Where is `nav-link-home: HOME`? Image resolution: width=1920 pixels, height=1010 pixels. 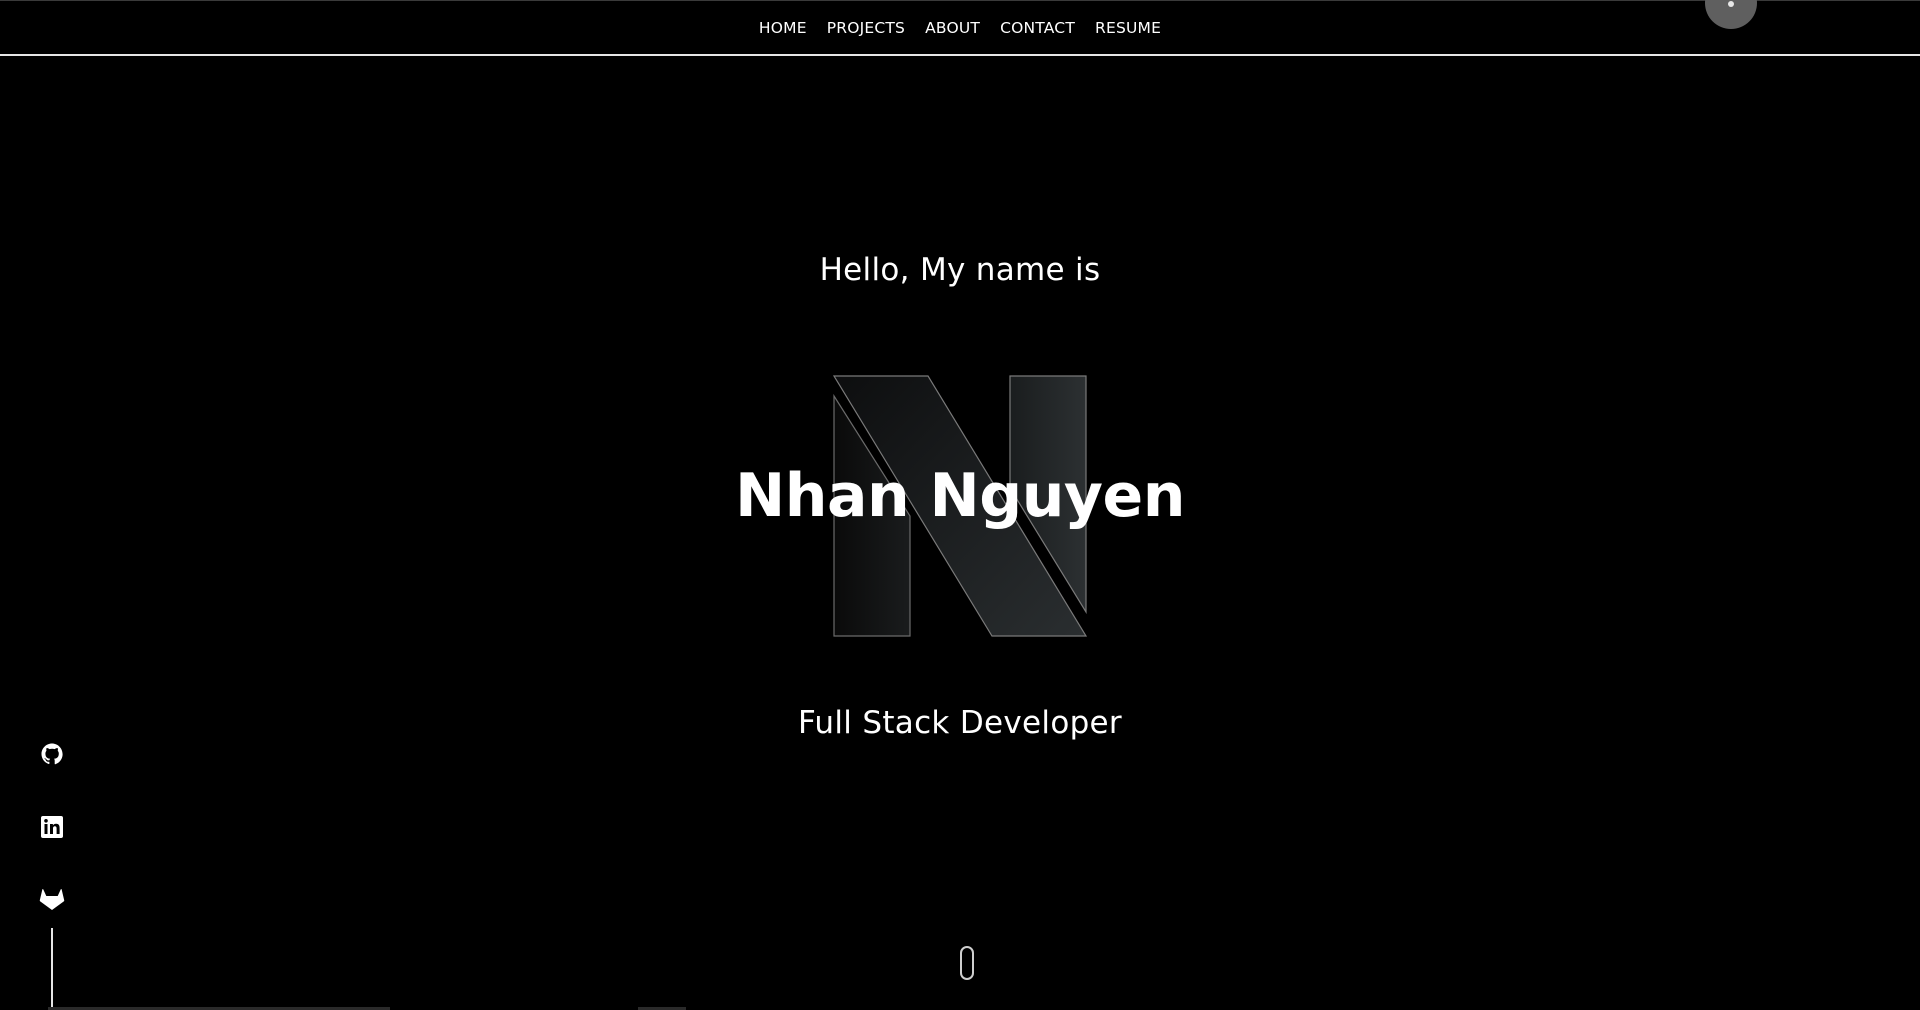 nav-link-home: HOME is located at coordinates (783, 28).